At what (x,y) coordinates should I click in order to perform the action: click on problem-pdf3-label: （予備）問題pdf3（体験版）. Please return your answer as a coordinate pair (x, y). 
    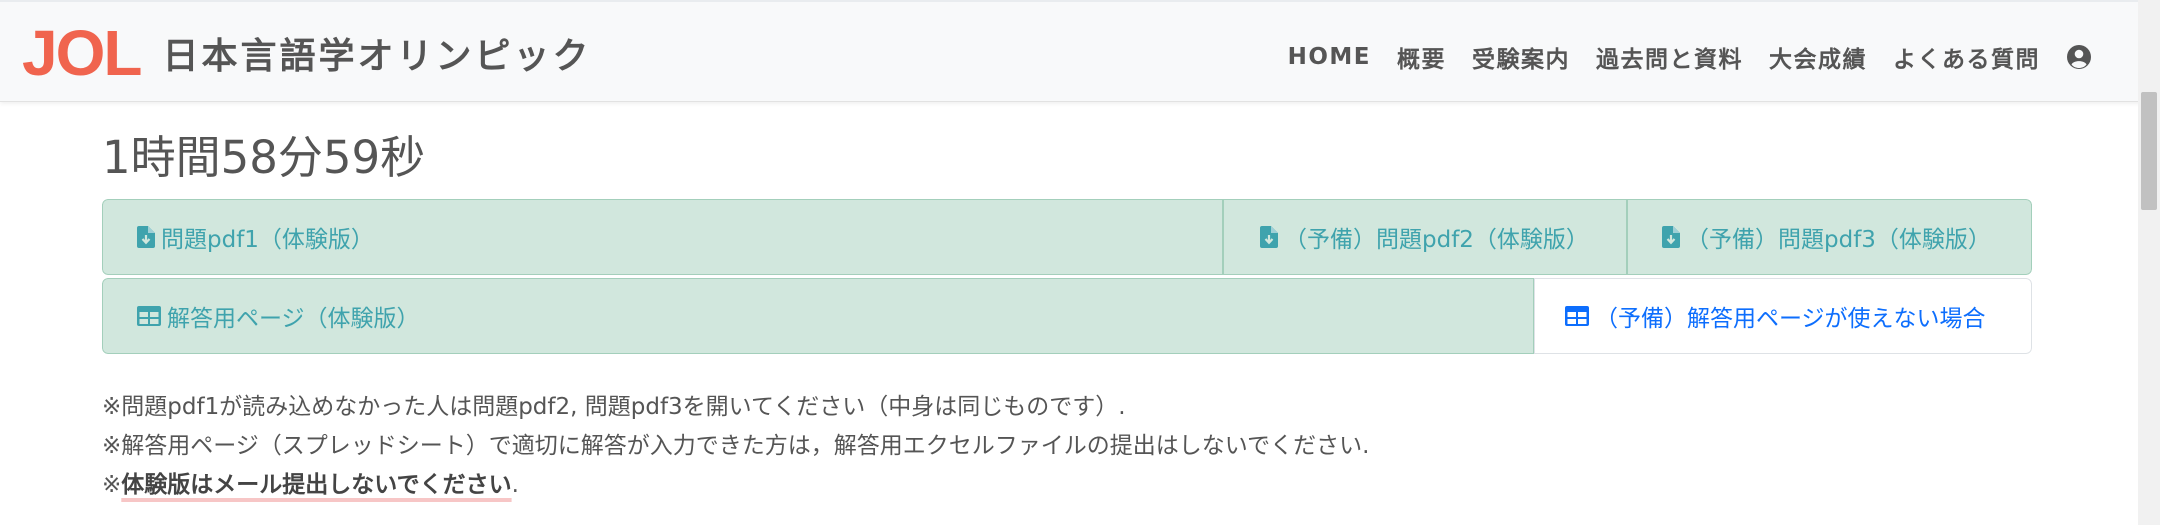
    Looking at the image, I should click on (1838, 240).